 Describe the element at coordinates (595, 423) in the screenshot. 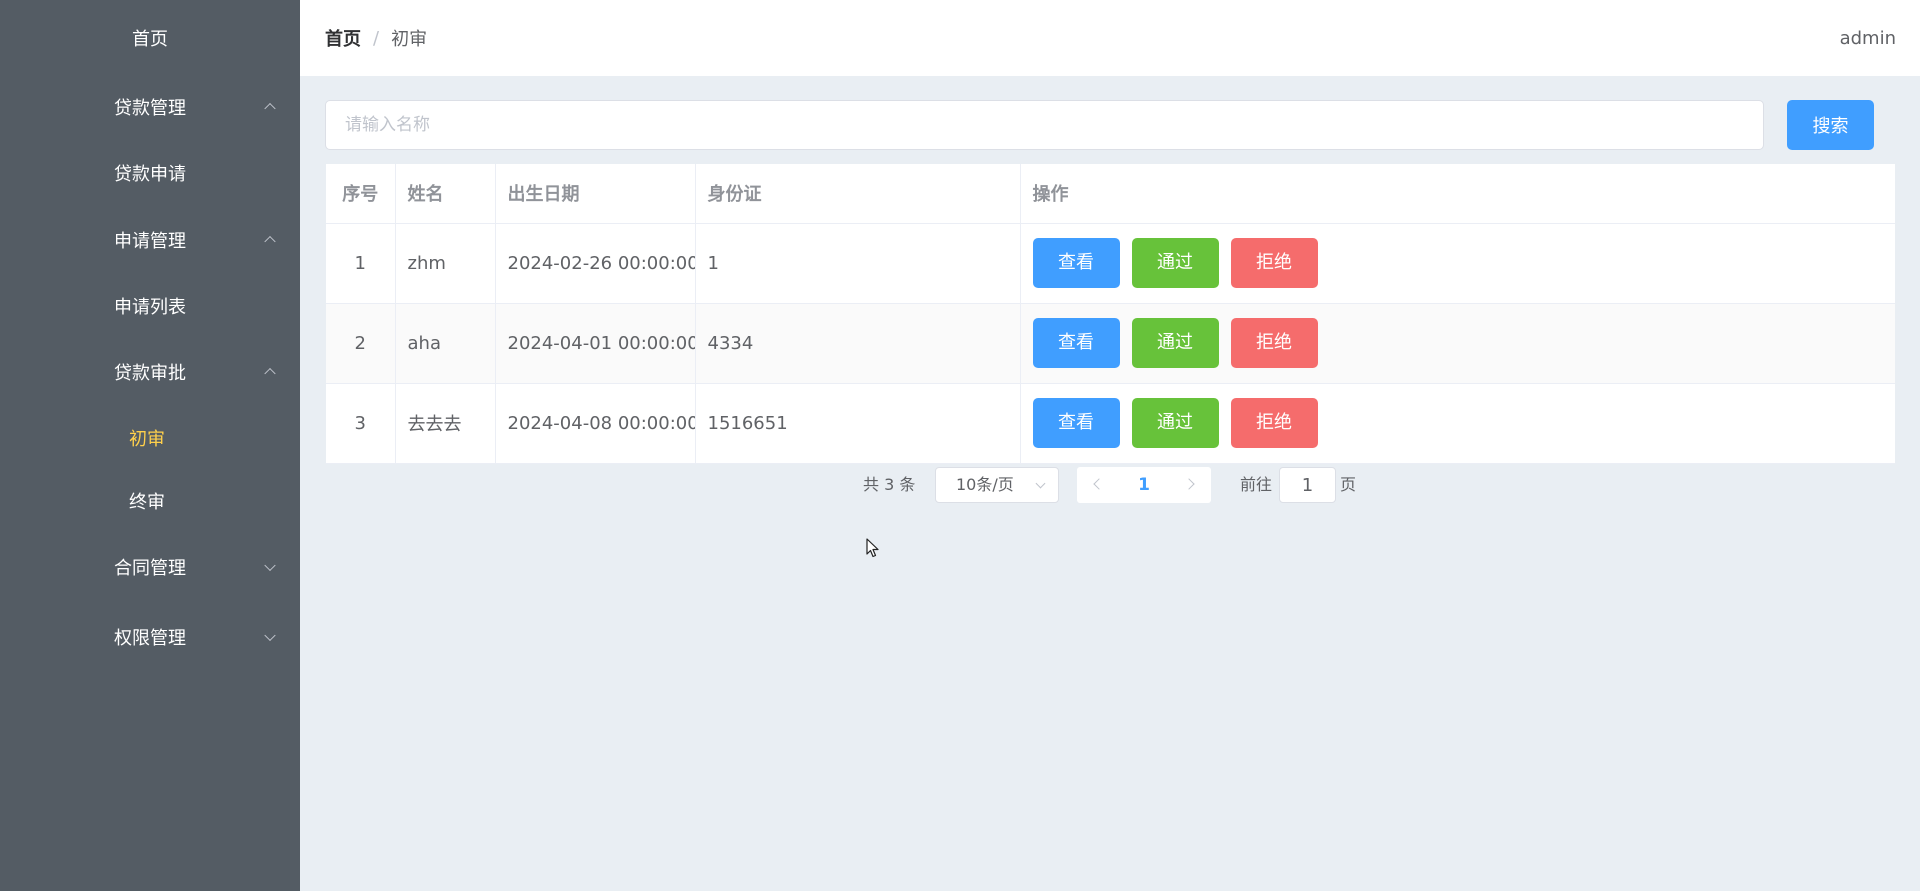

I see `cell-birth: 2024-04-08 00:00:00` at that location.